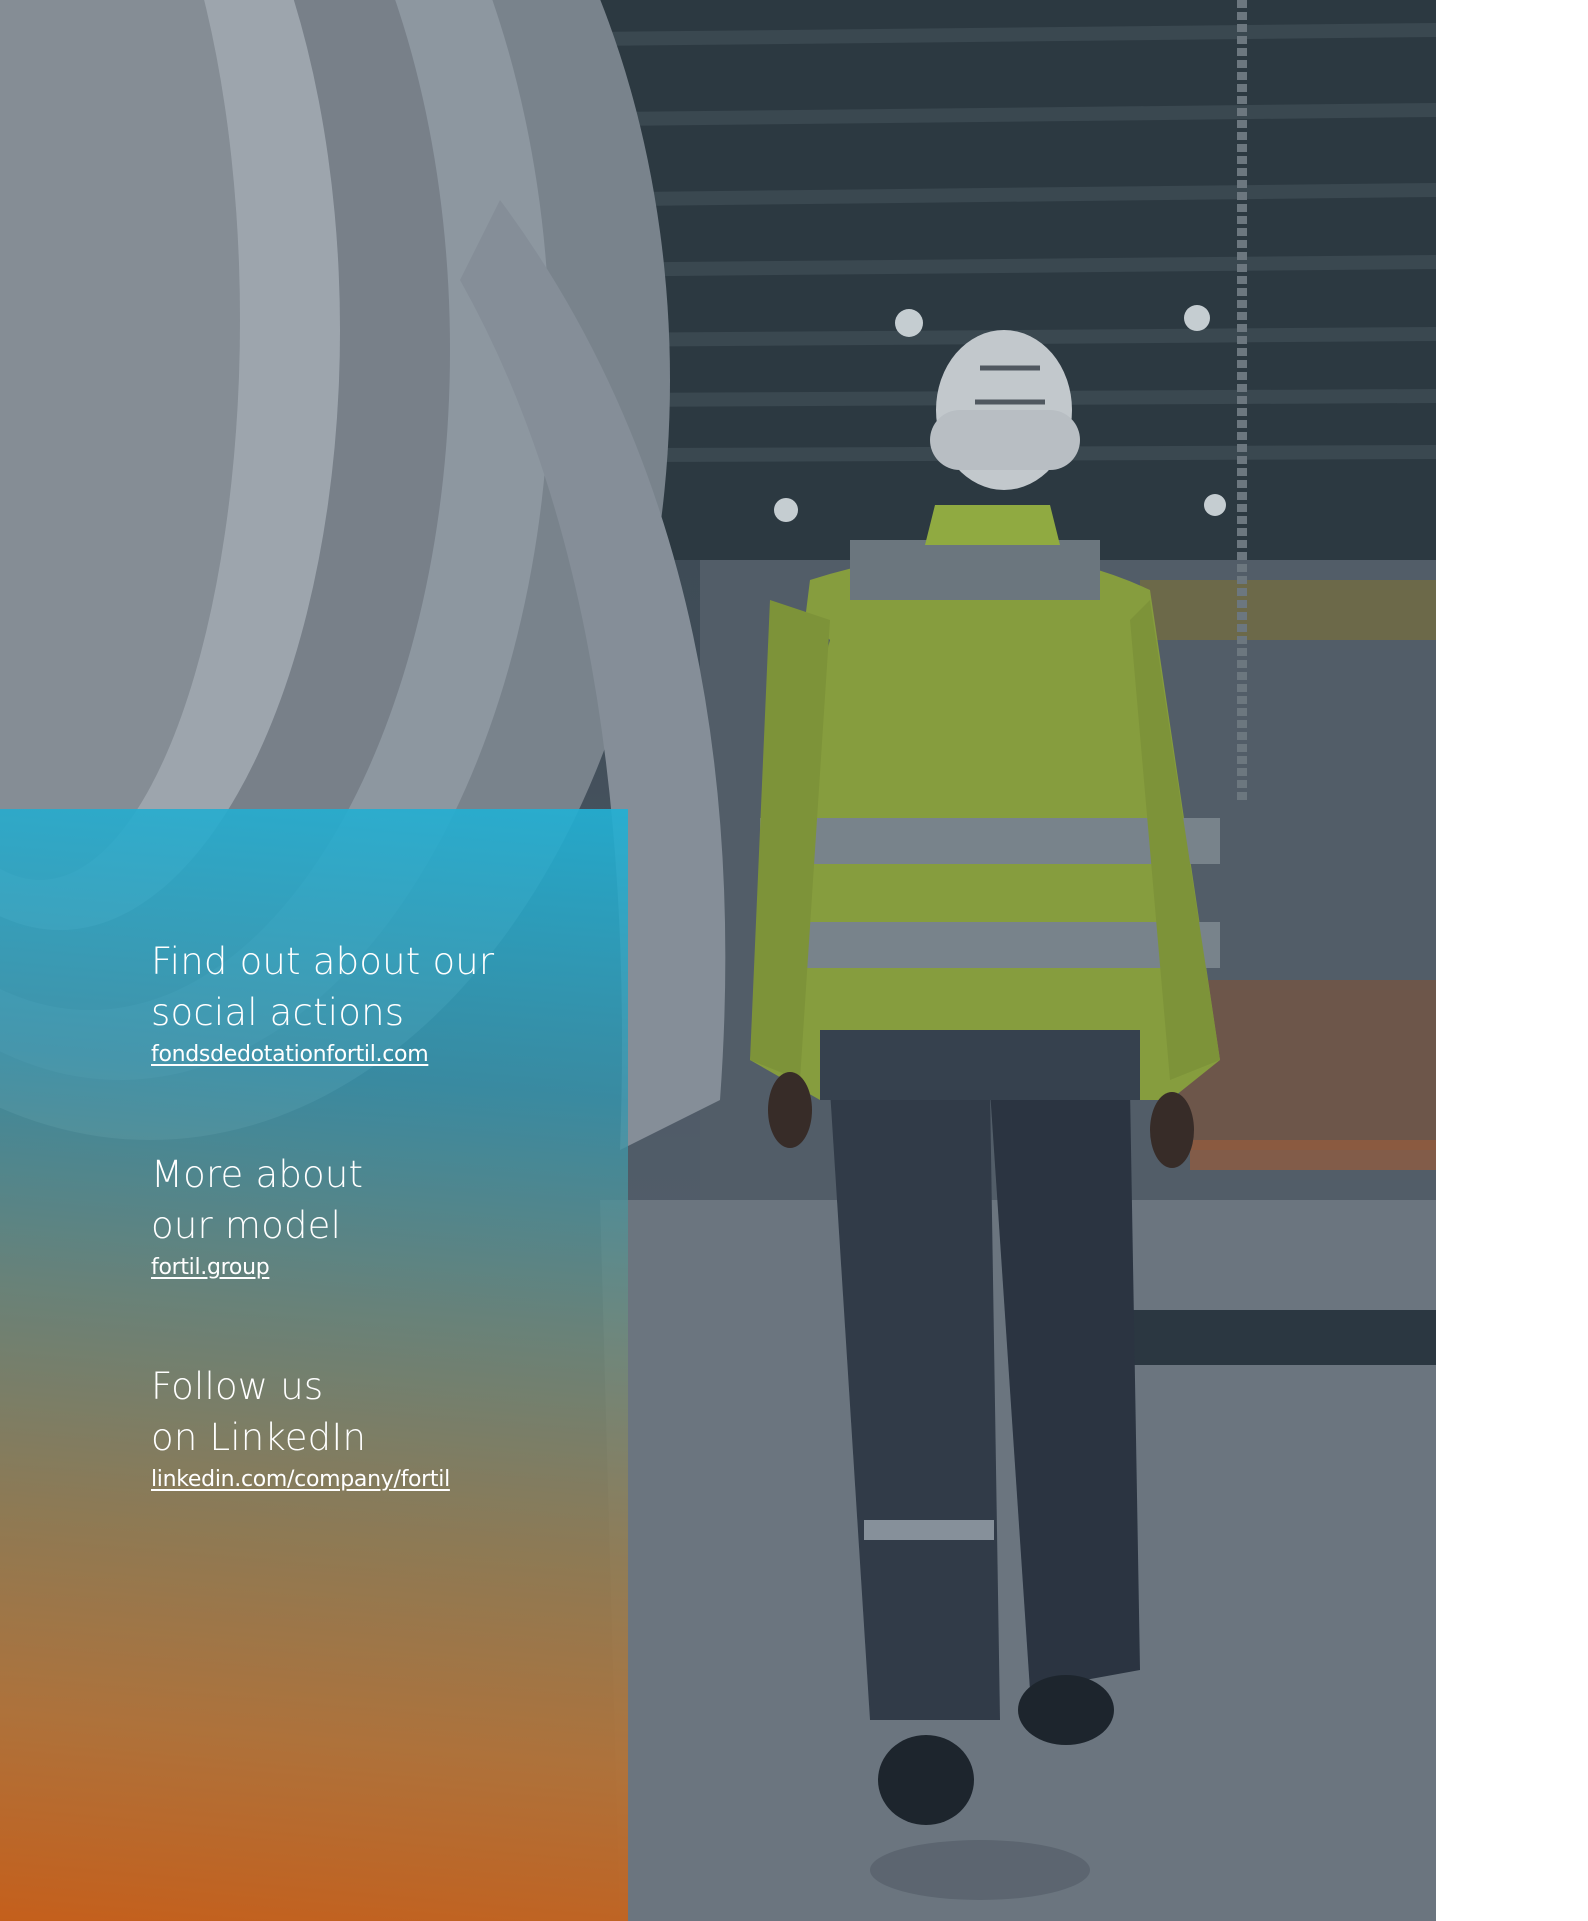 The image size is (1588, 1921). I want to click on heading-line: More about, so click(257, 1174).